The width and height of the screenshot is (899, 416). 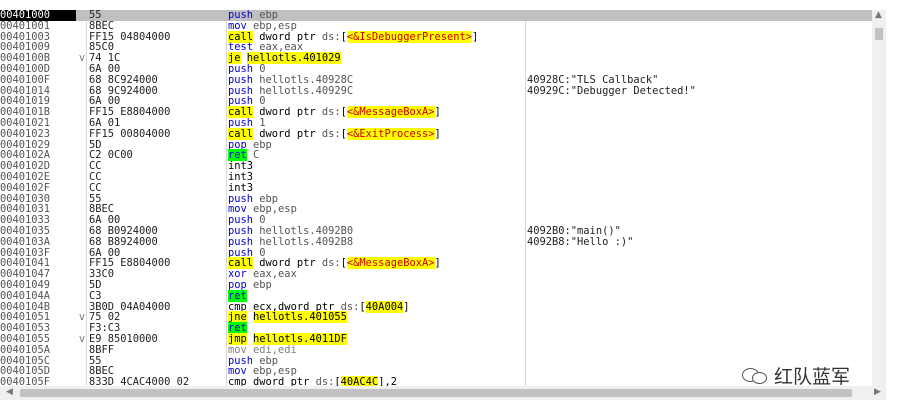 I want to click on instruction-token: hellotls.401055, so click(x=300, y=317).